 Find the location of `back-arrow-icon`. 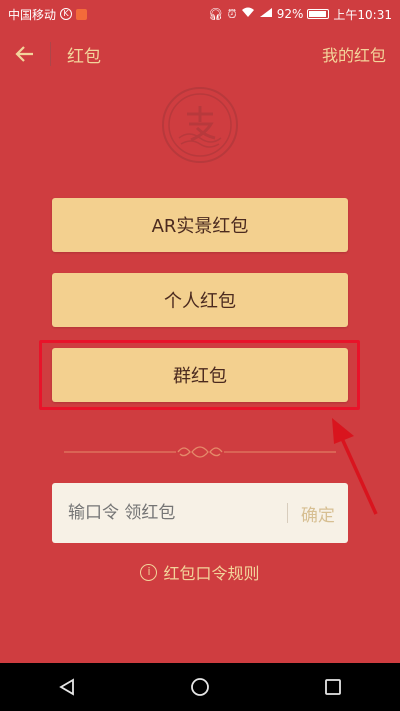

back-arrow-icon is located at coordinates (24, 54).